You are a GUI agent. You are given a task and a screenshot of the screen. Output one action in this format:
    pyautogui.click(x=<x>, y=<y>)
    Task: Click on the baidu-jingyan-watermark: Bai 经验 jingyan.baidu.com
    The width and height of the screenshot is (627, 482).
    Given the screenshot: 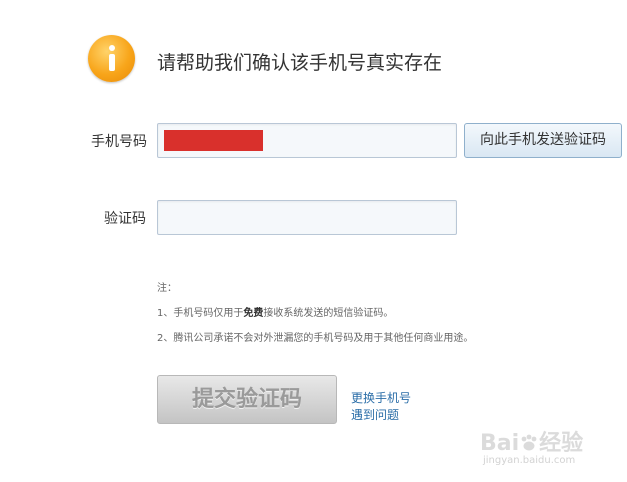 What is the action you would take?
    pyautogui.click(x=552, y=450)
    